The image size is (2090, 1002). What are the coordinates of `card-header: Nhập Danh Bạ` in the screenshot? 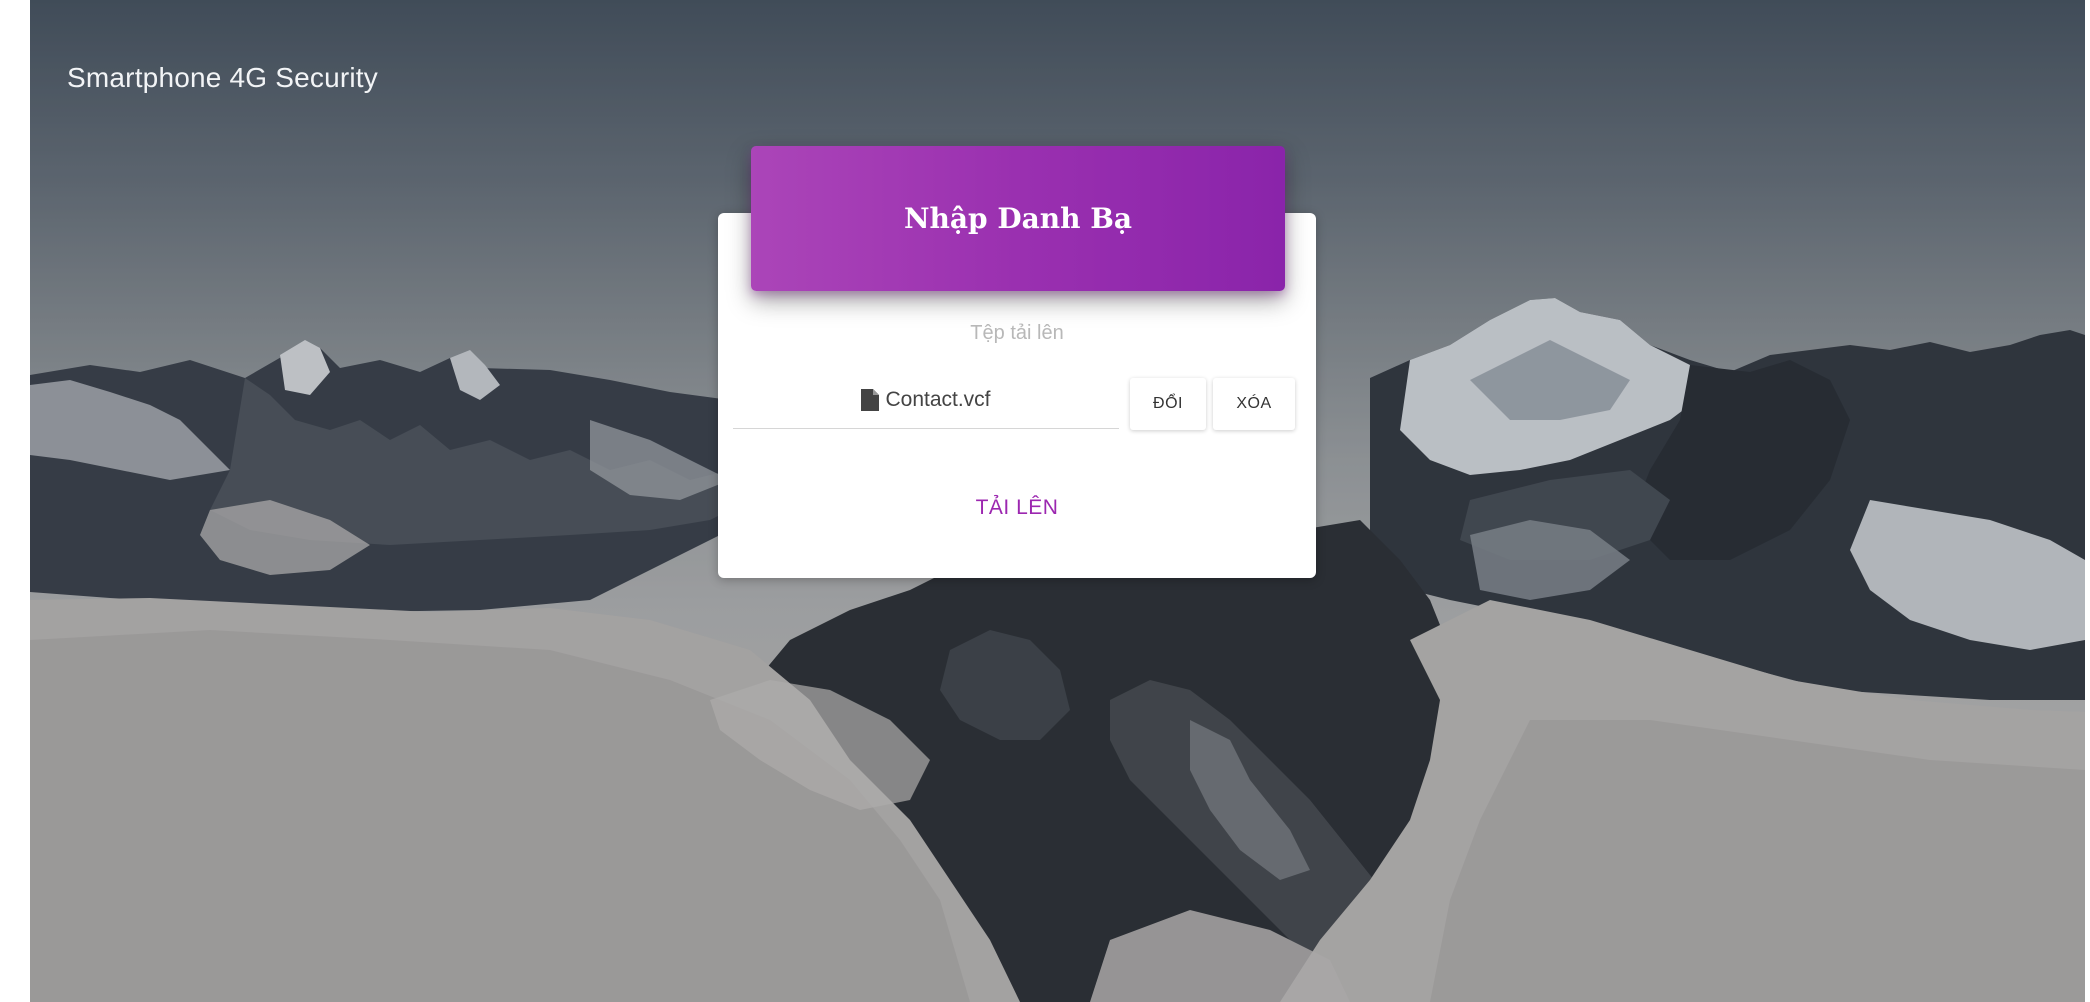 It's located at (1018, 218).